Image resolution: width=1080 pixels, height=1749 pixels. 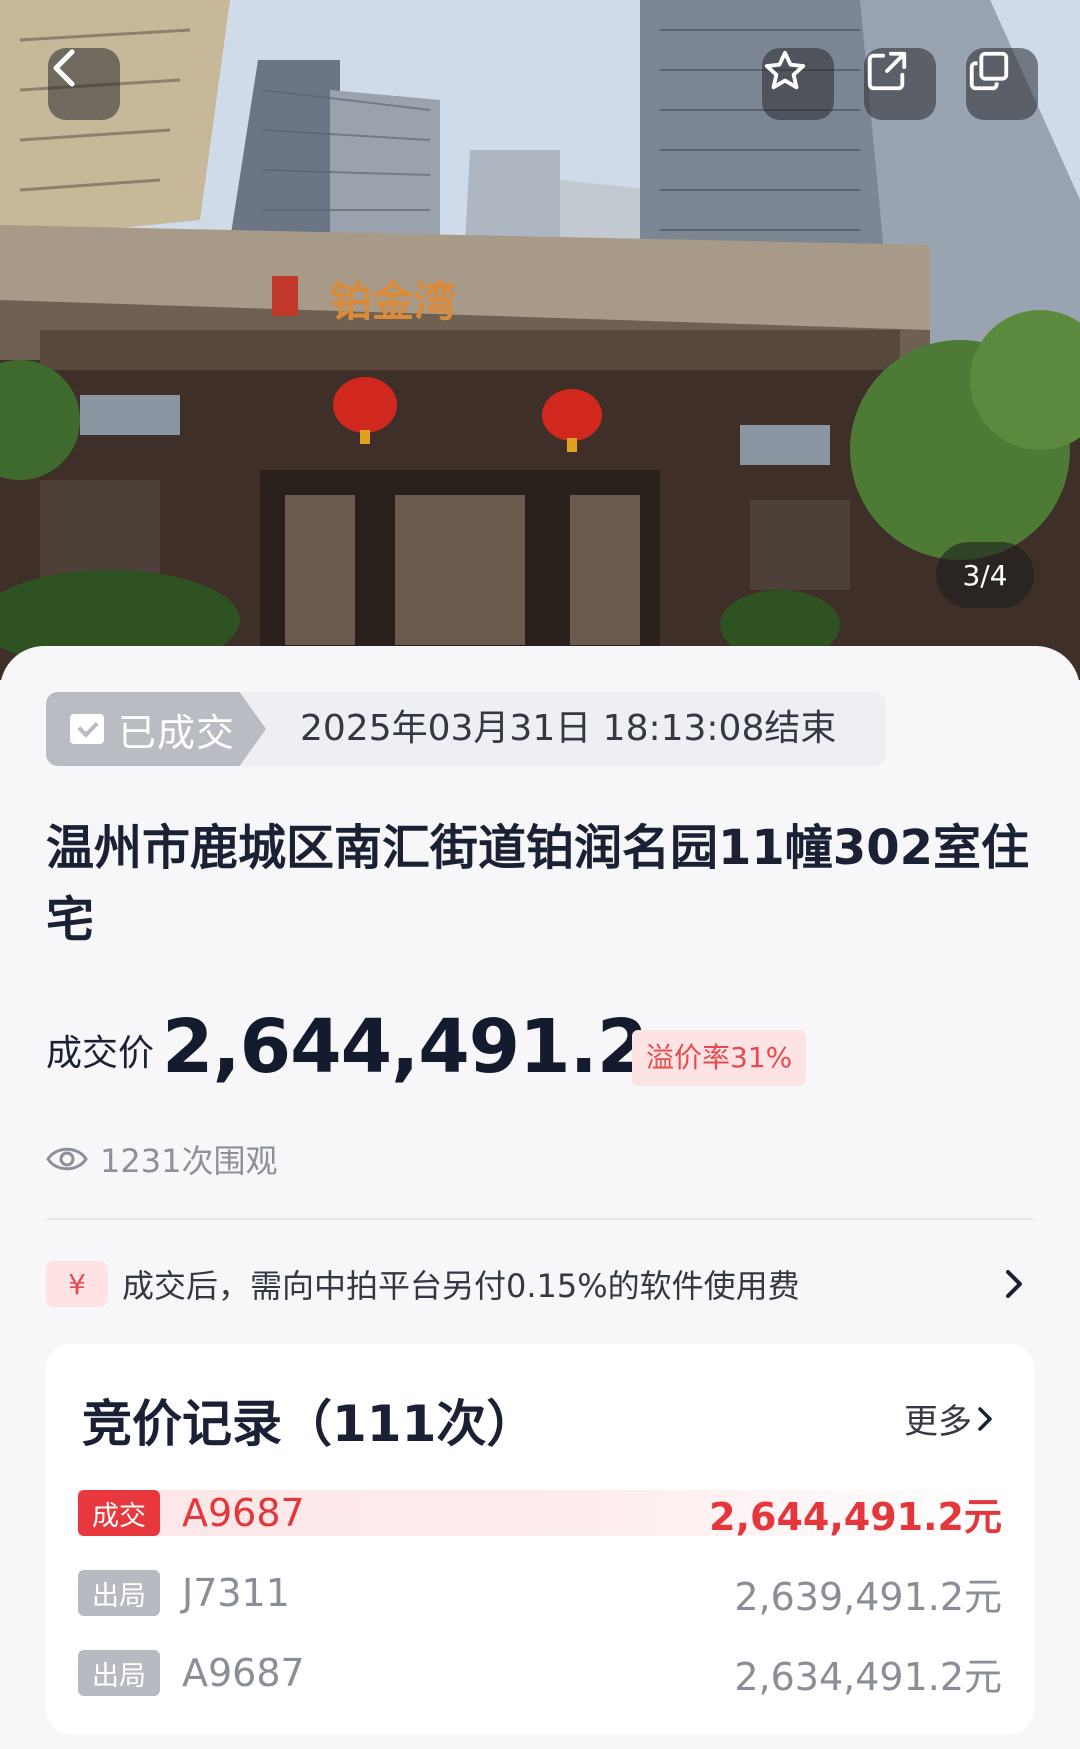 What do you see at coordinates (887, 71) in the screenshot?
I see `share-icon` at bounding box center [887, 71].